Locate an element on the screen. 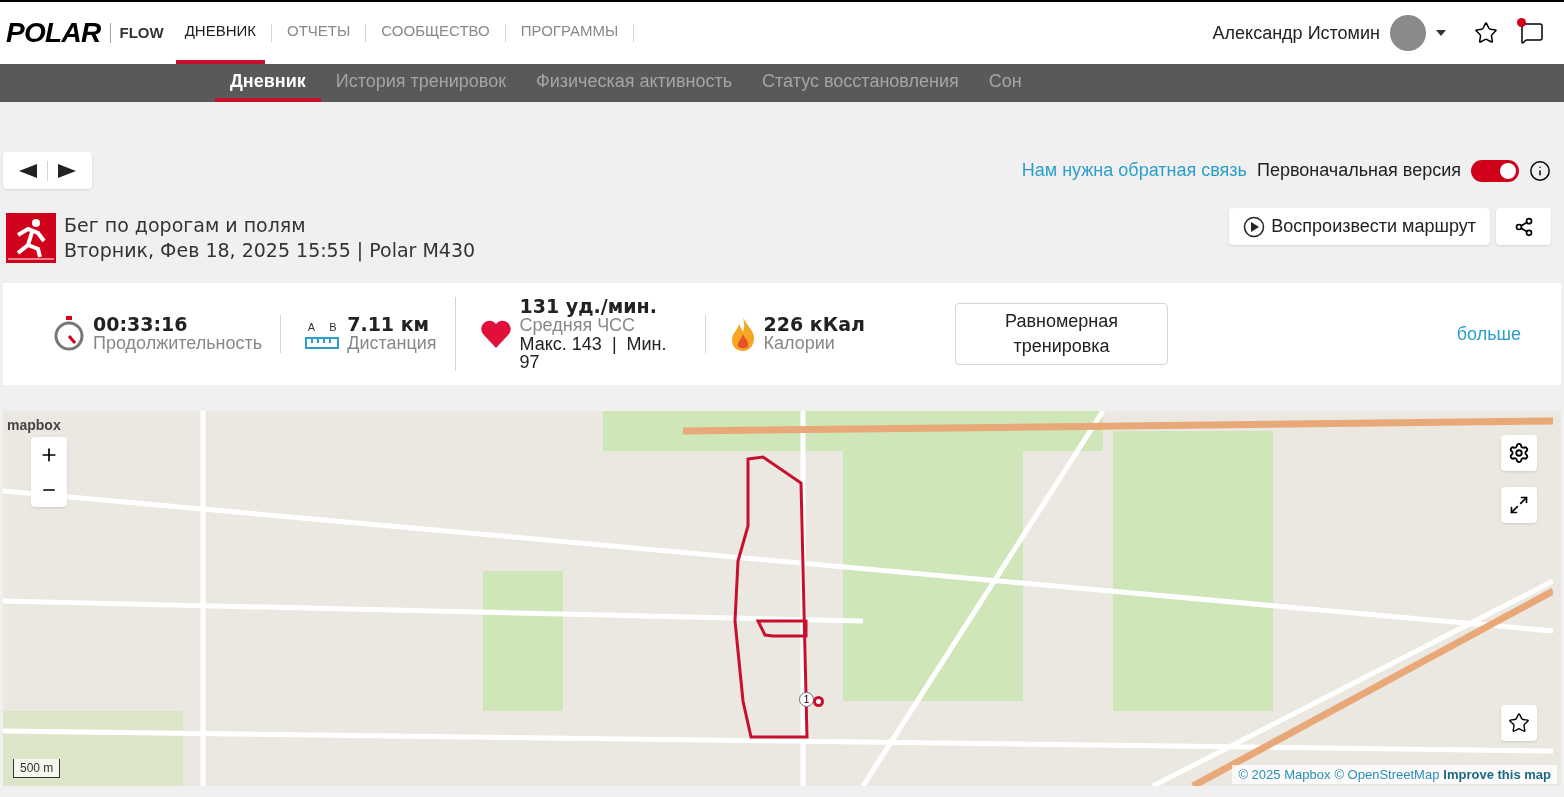 The height and width of the screenshot is (797, 1564). settings-icon is located at coordinates (1519, 453).